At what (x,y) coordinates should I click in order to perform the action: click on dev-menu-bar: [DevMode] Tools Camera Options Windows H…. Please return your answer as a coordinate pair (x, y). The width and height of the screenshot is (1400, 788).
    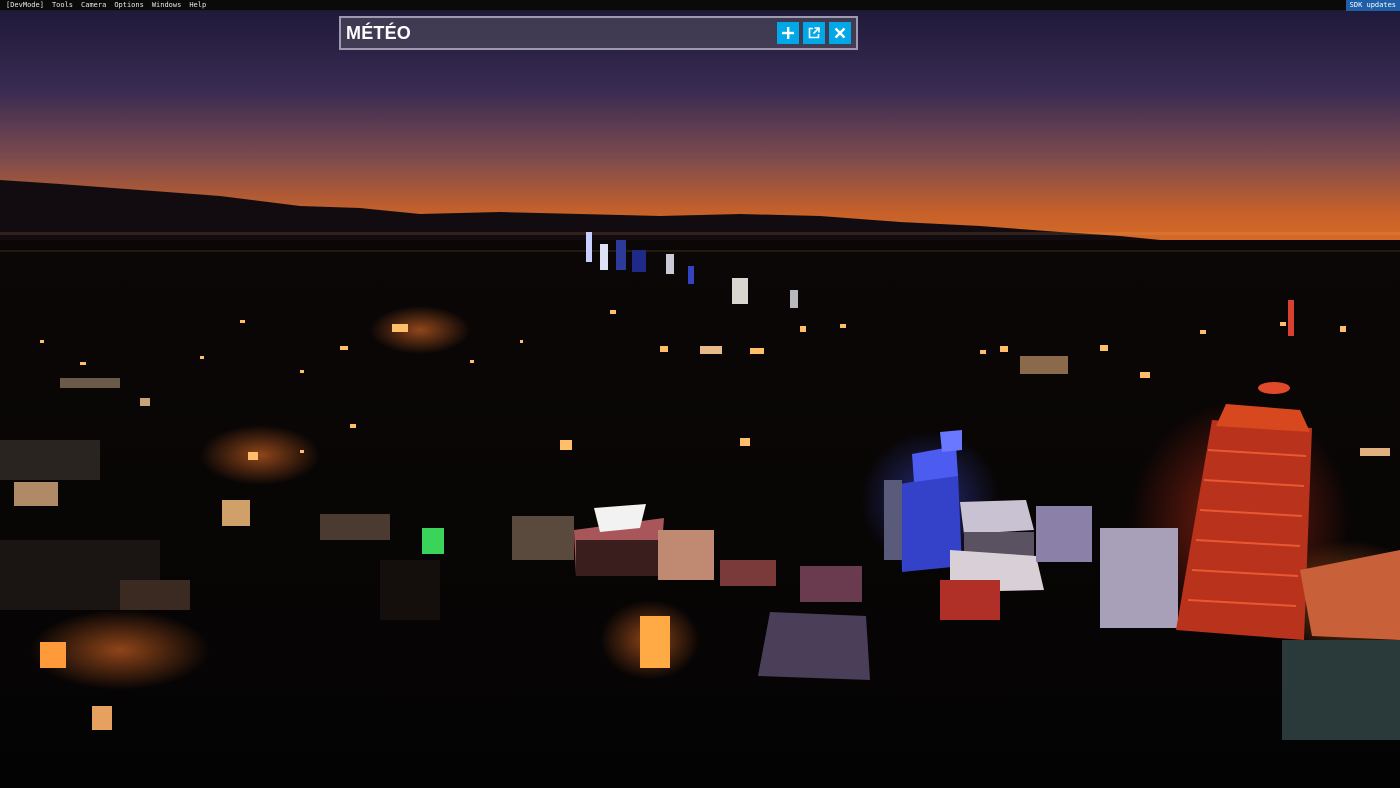
    Looking at the image, I should click on (700, 5).